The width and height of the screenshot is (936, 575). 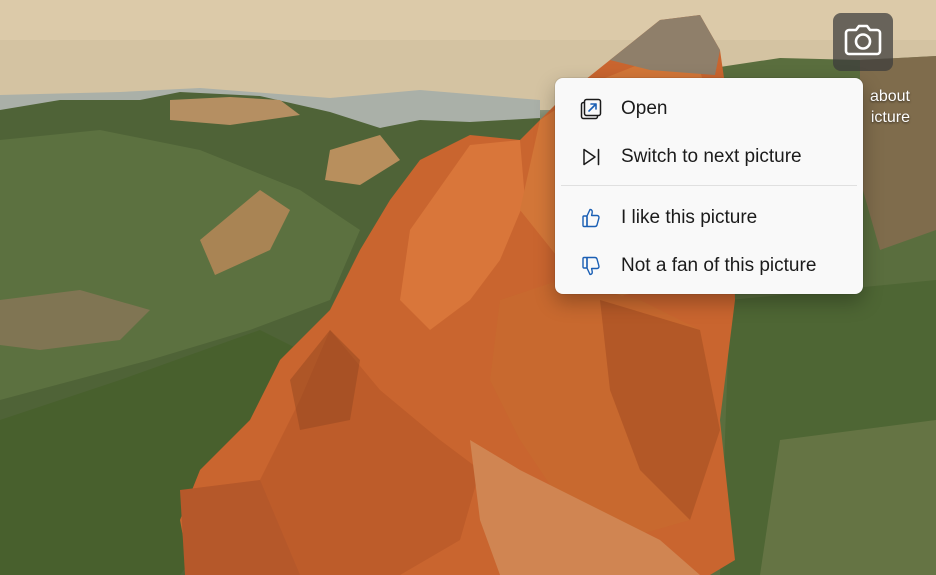 I want to click on camera-icon, so click(x=863, y=42).